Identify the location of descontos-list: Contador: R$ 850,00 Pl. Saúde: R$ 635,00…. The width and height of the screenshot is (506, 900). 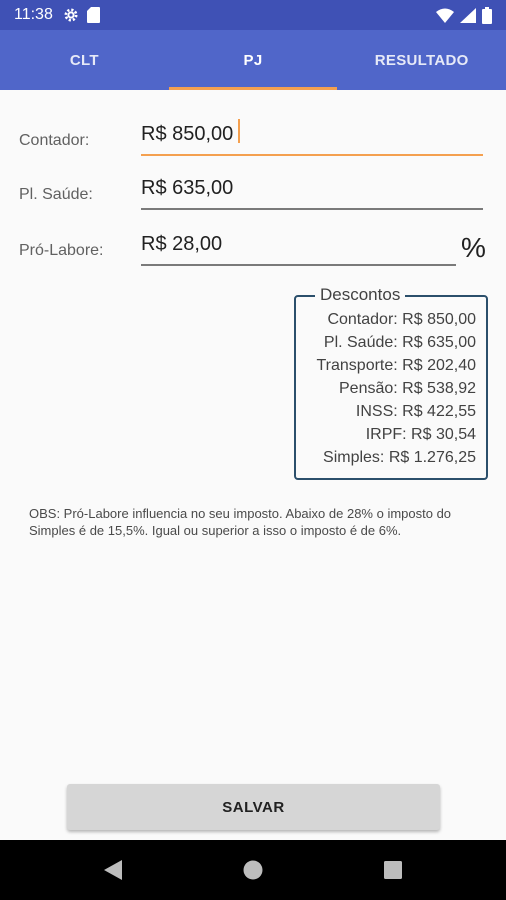
(397, 388).